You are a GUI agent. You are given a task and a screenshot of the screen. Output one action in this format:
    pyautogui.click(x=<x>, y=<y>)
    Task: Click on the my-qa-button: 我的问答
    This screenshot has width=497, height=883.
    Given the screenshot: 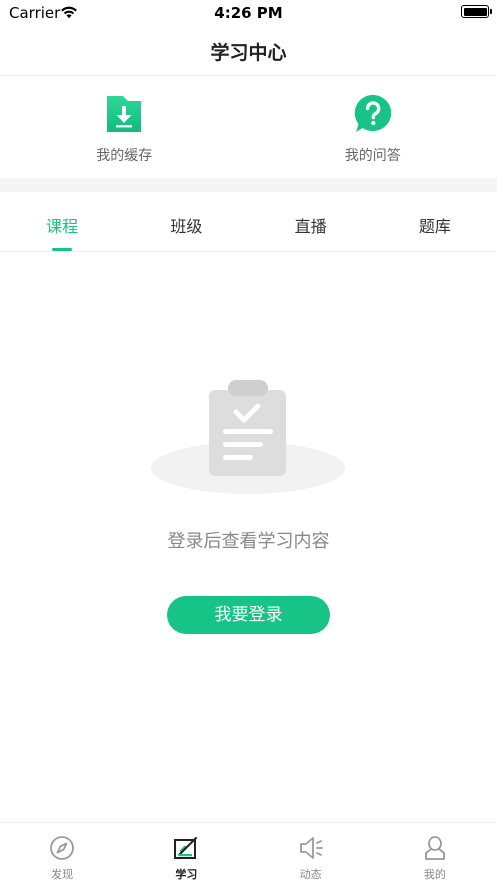 What is the action you would take?
    pyautogui.click(x=373, y=127)
    